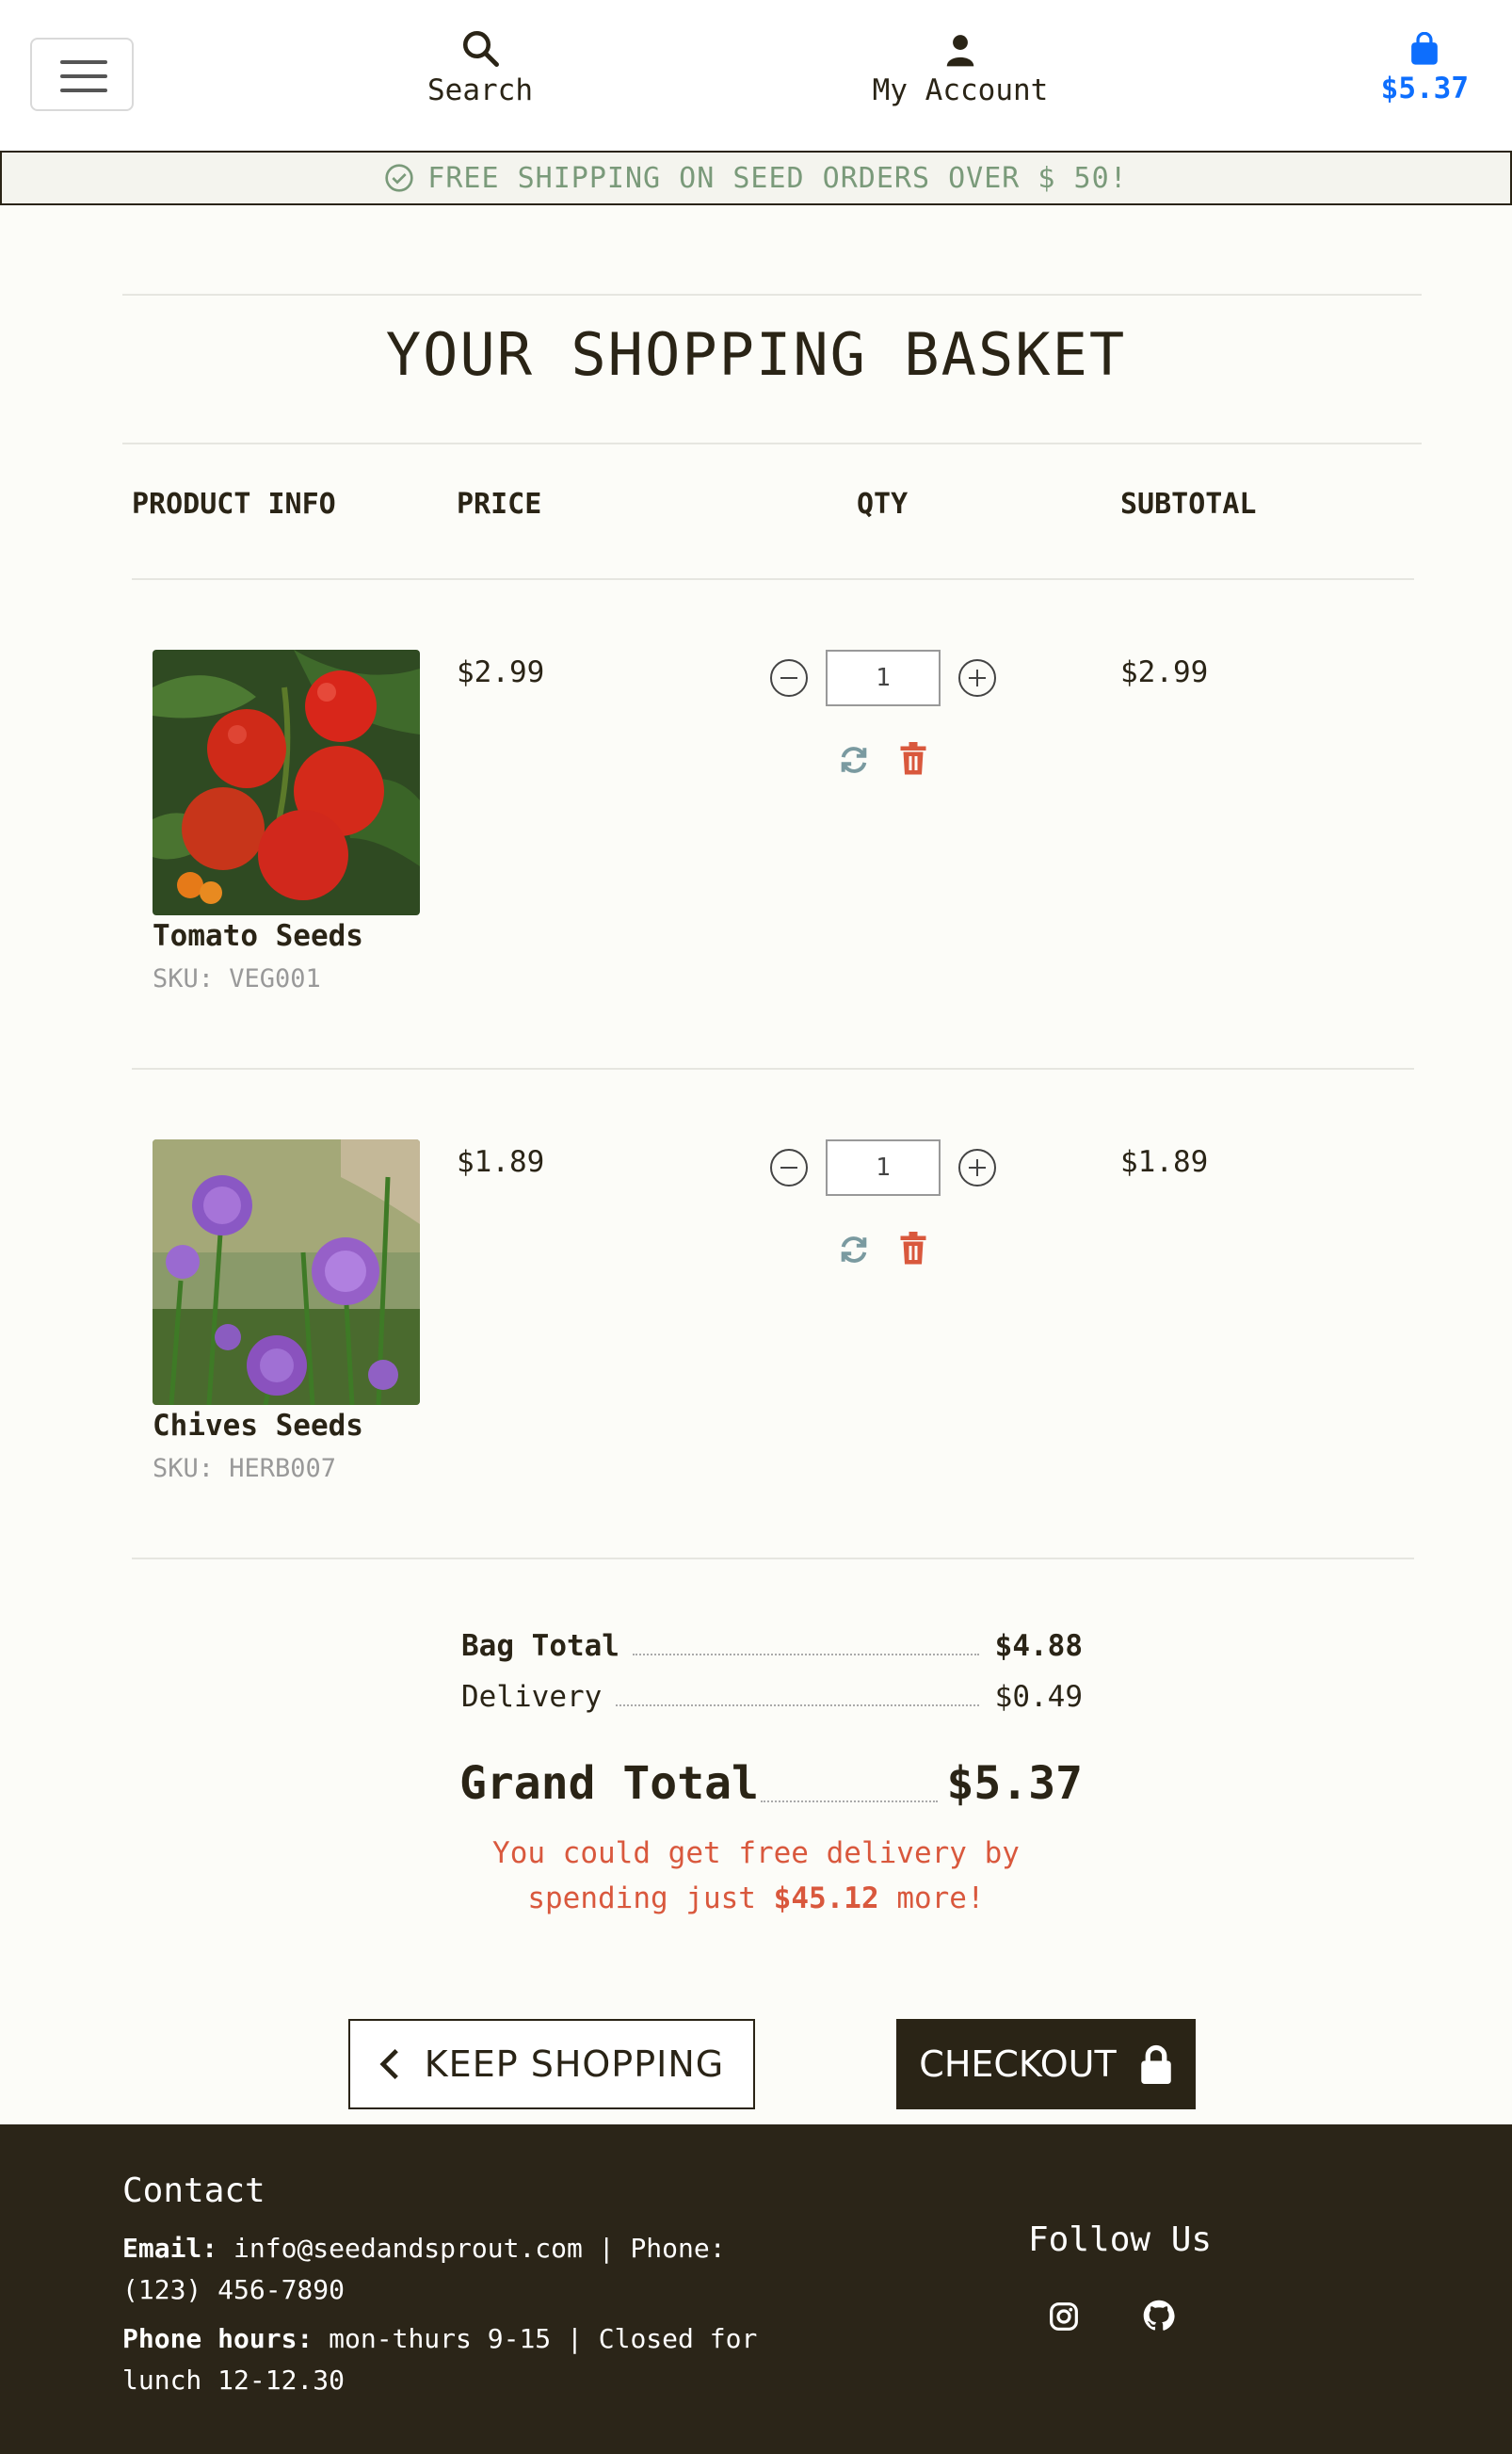 This screenshot has width=1512, height=2454. Describe the element at coordinates (501, 1162) in the screenshot. I see `product-price: $1.89` at that location.